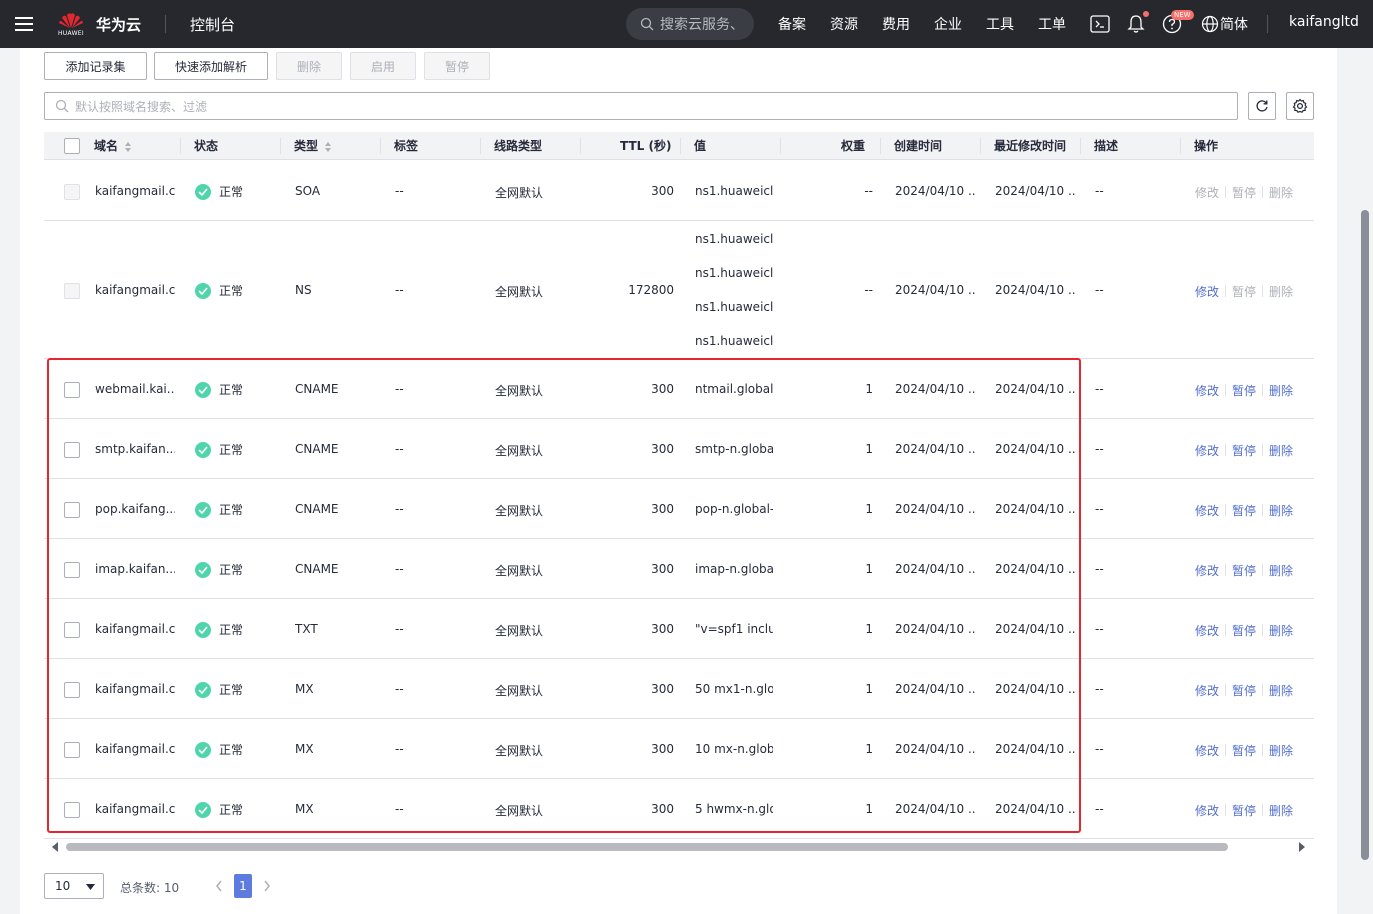 The height and width of the screenshot is (914, 1373). Describe the element at coordinates (457, 66) in the screenshot. I see `batch-pause-button: 暂停` at that location.